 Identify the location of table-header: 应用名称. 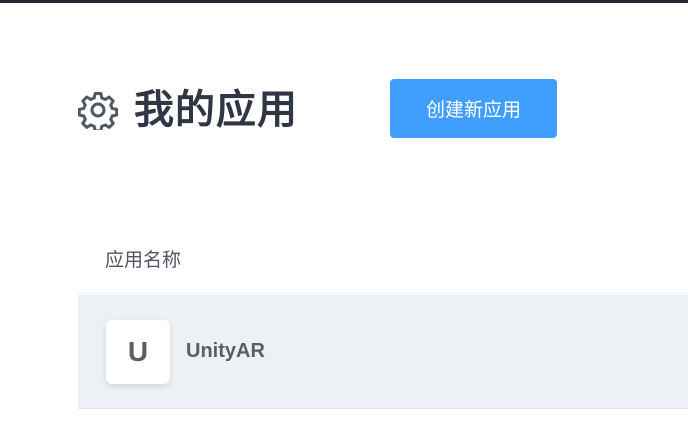
(383, 259).